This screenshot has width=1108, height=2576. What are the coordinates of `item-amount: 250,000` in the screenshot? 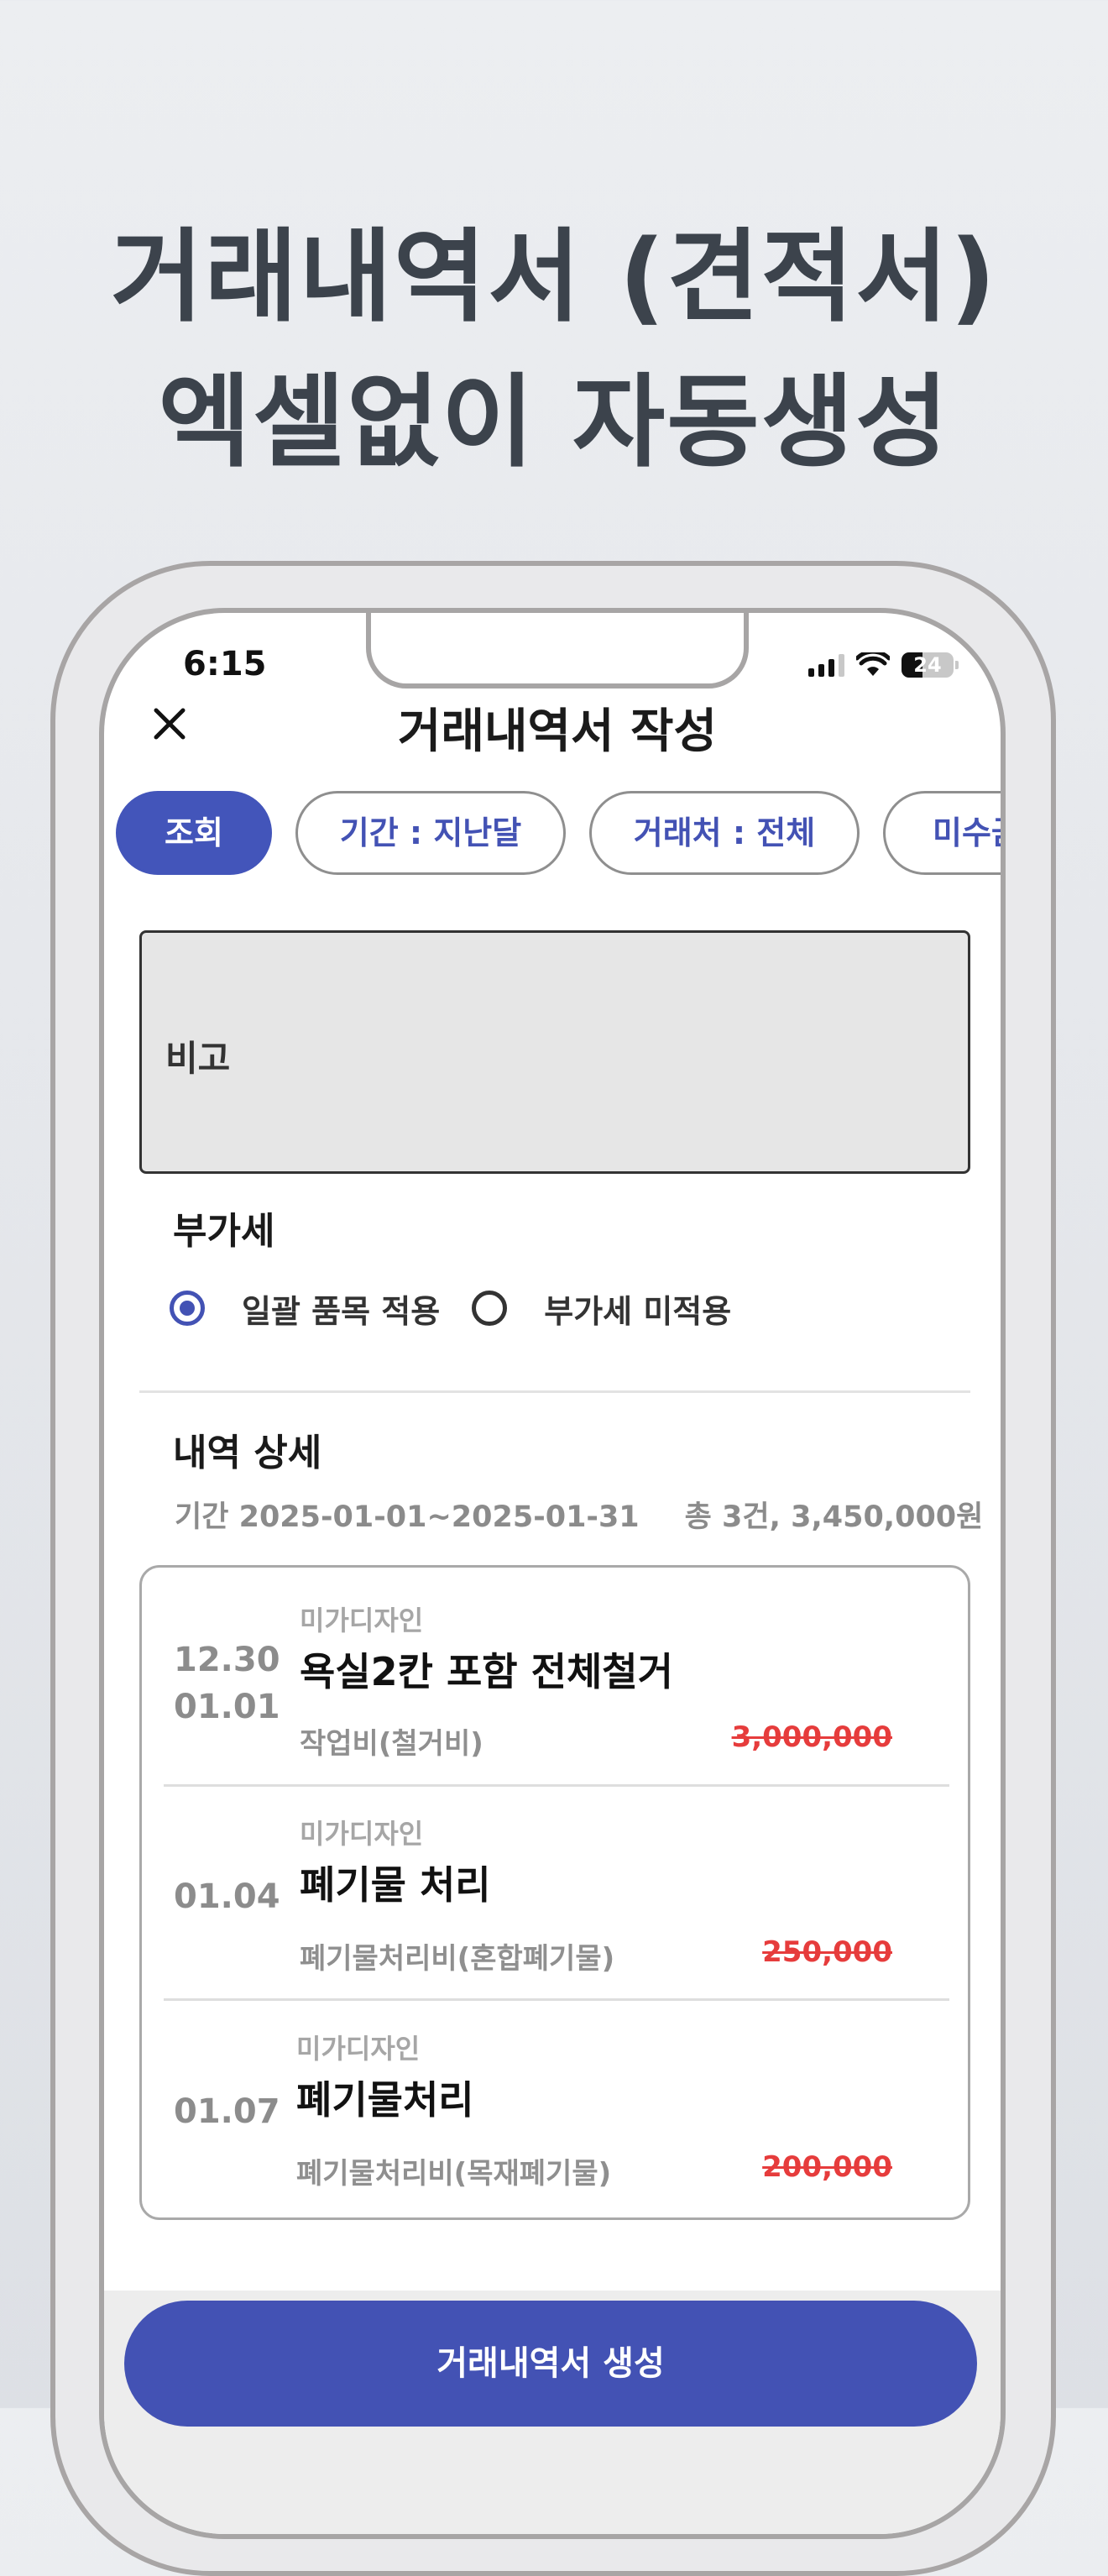 It's located at (827, 1952).